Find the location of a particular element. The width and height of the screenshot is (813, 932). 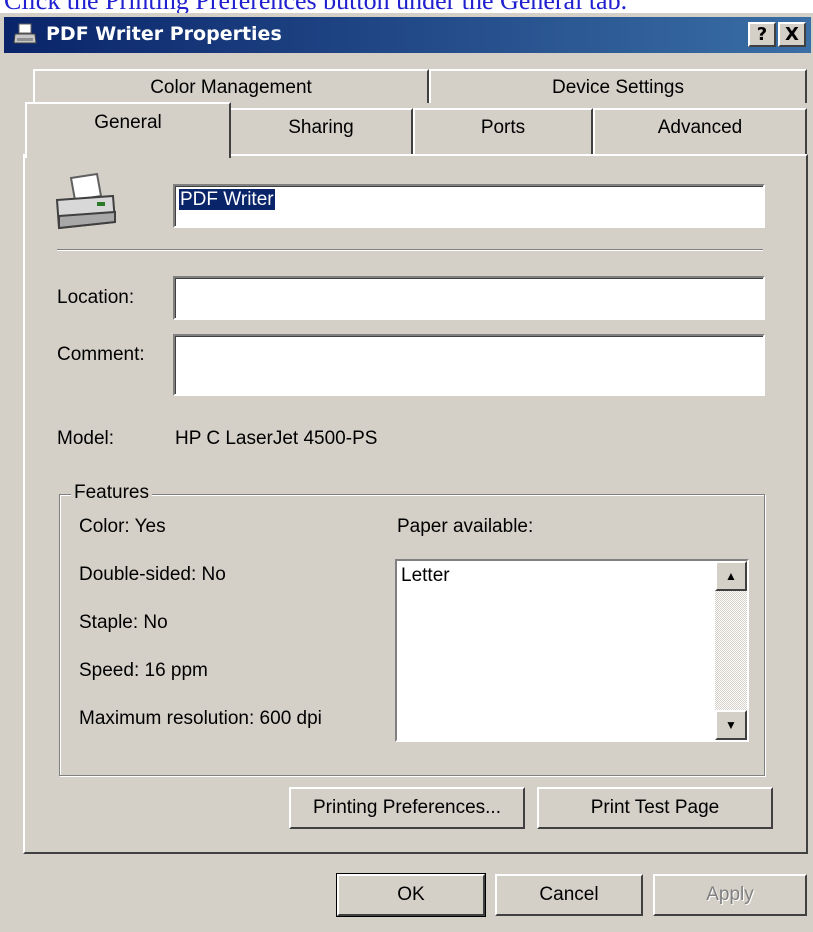

close-button: X is located at coordinates (792, 34).